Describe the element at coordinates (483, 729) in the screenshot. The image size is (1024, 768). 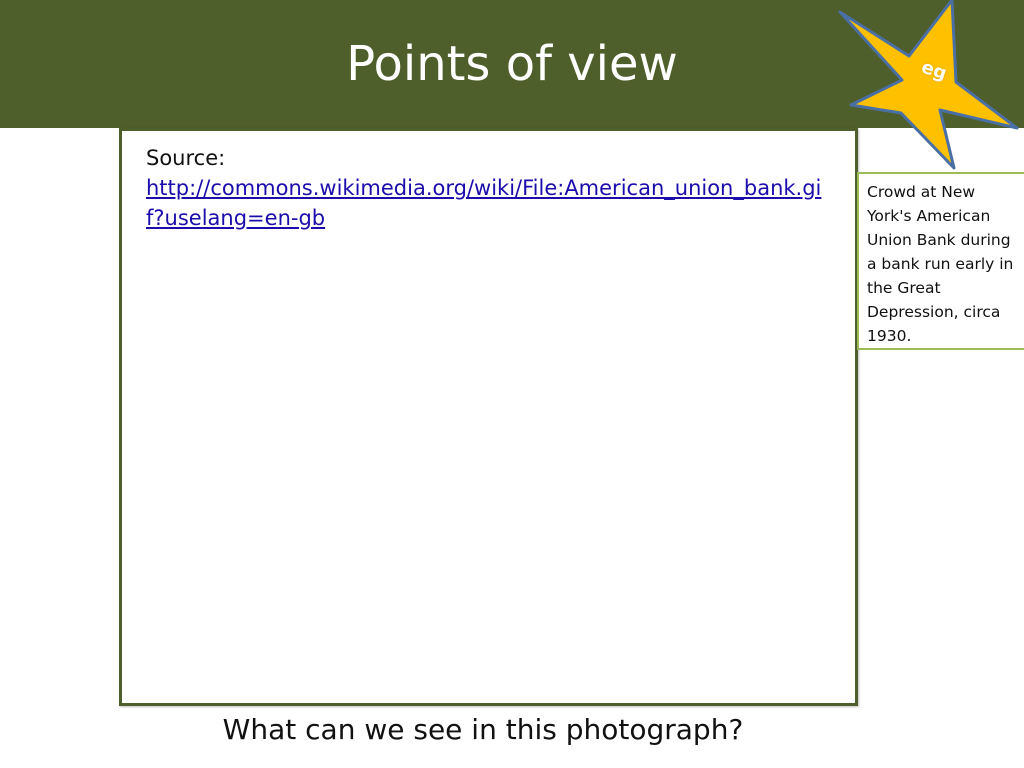
I see `question-text: What can we see in this photograph?` at that location.